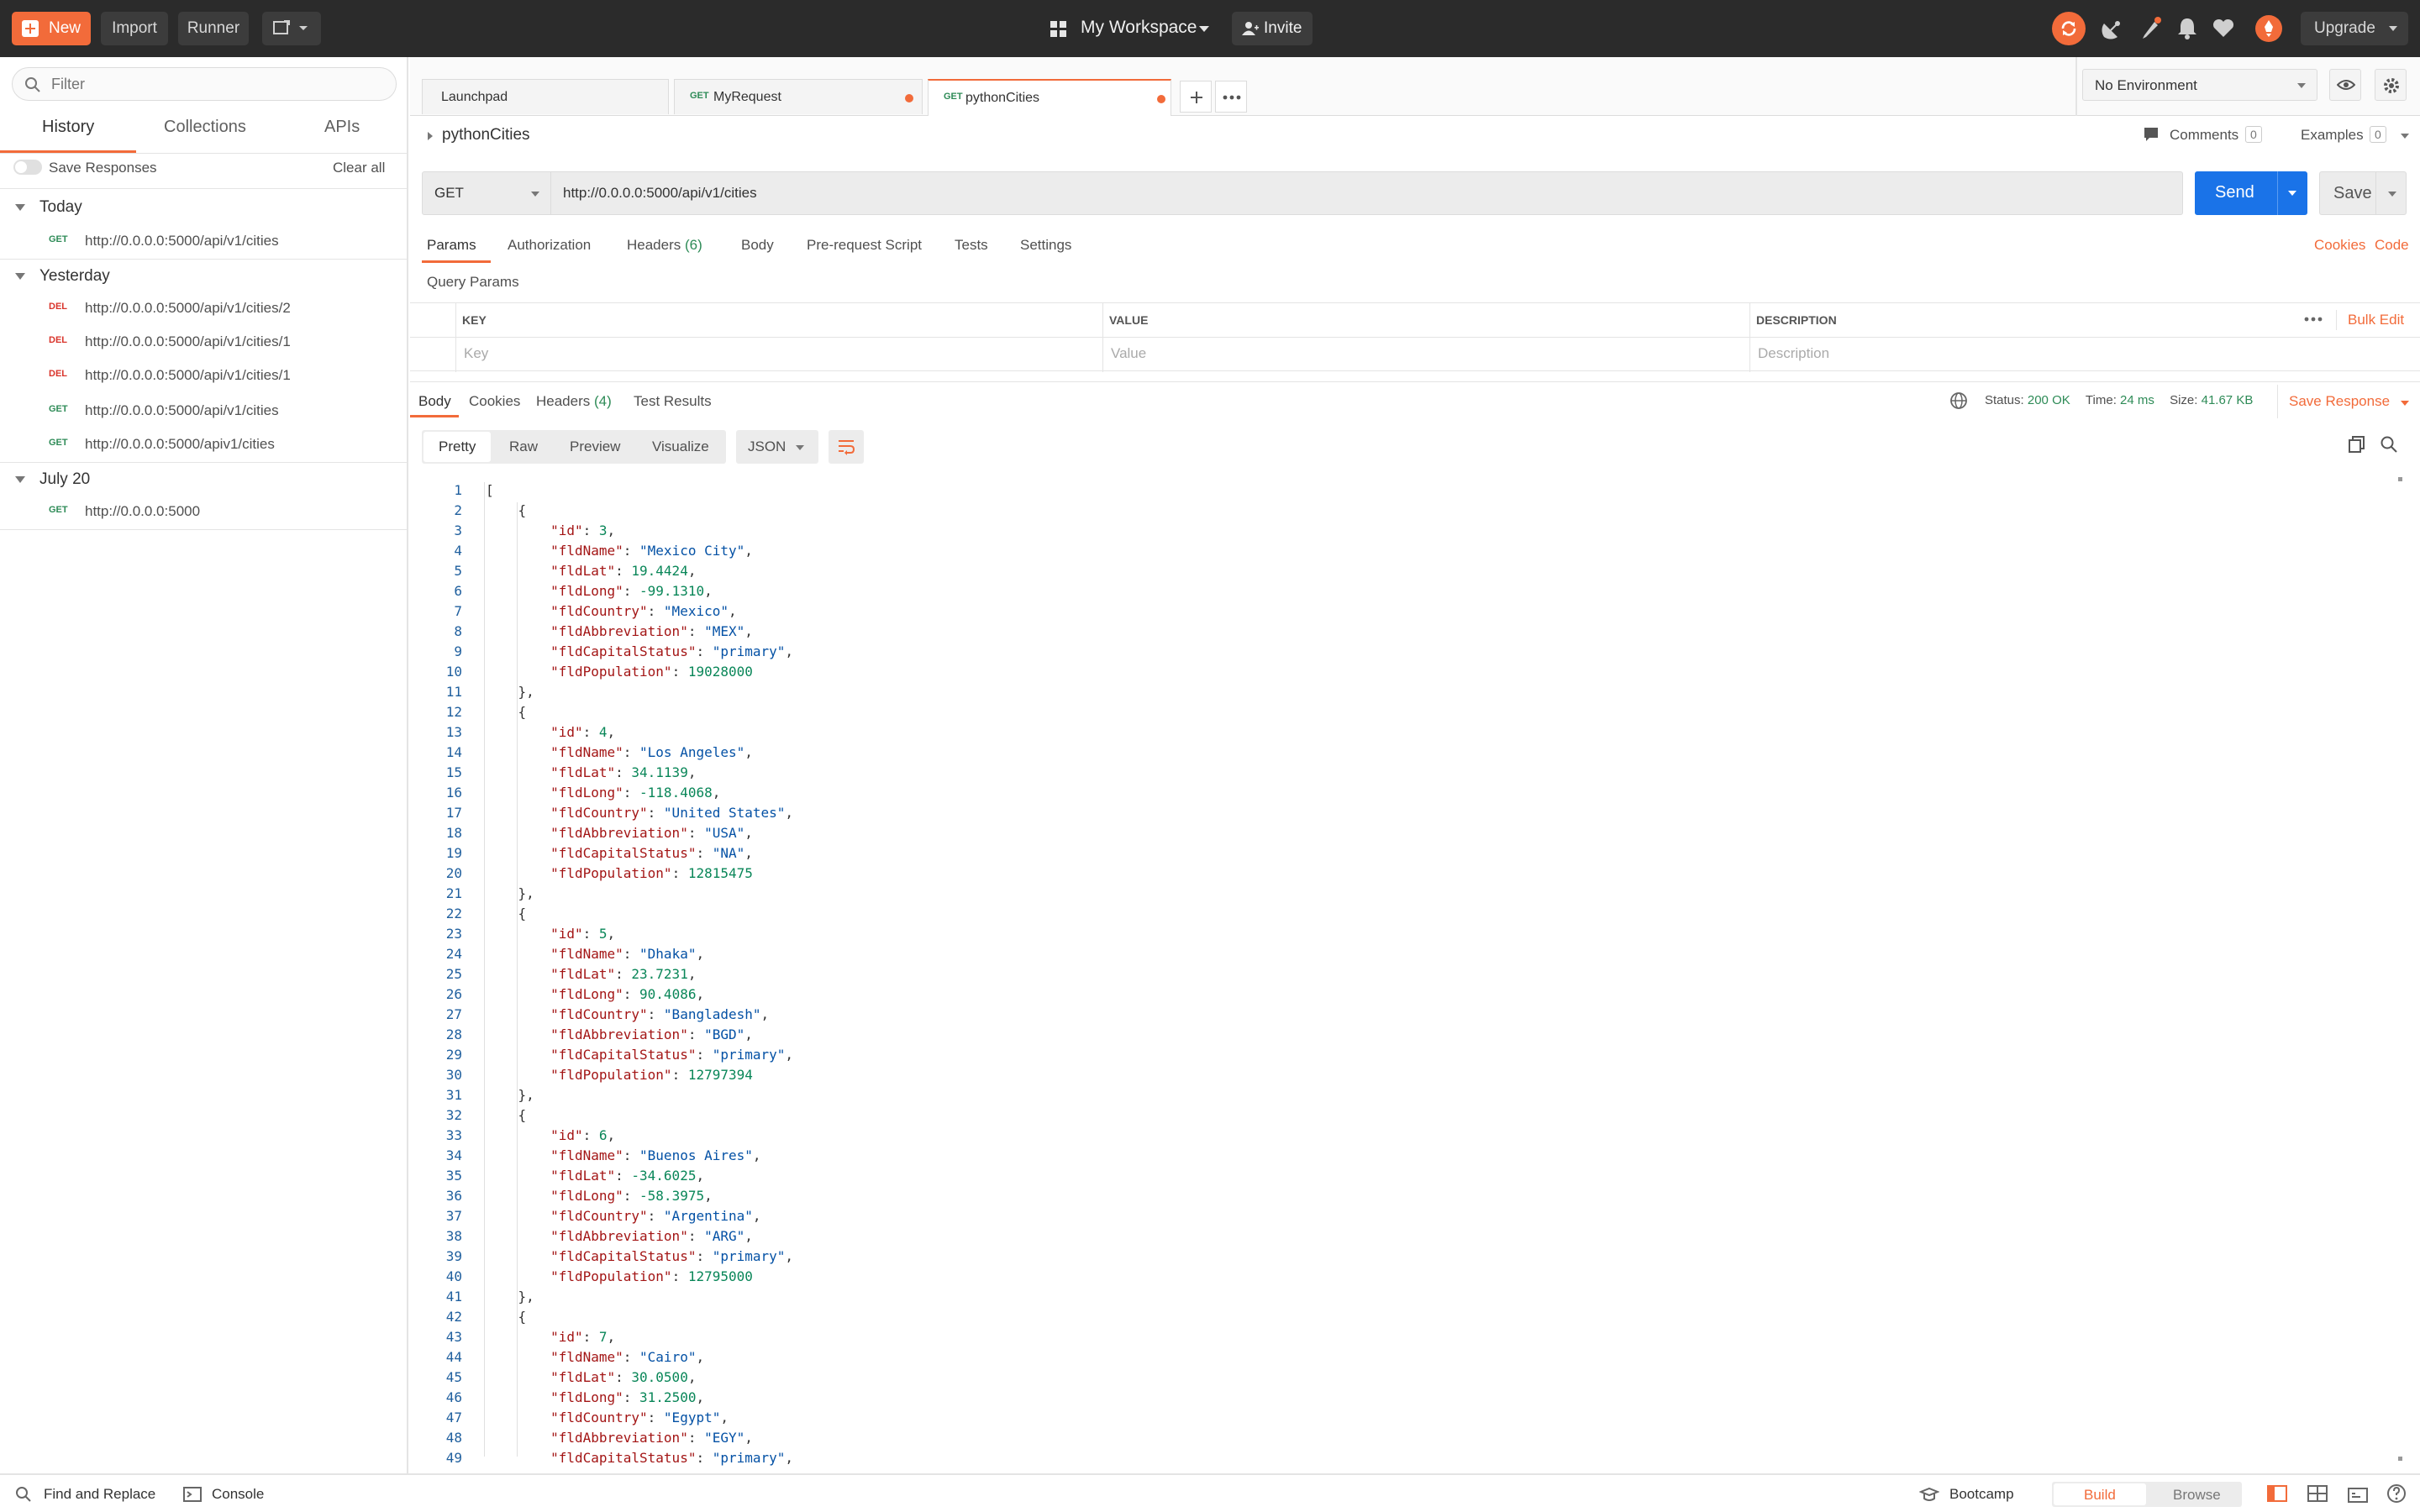  Describe the element at coordinates (1367, 193) in the screenshot. I see `url-input: http://0.0.0.0:5000/api/v1/cities` at that location.